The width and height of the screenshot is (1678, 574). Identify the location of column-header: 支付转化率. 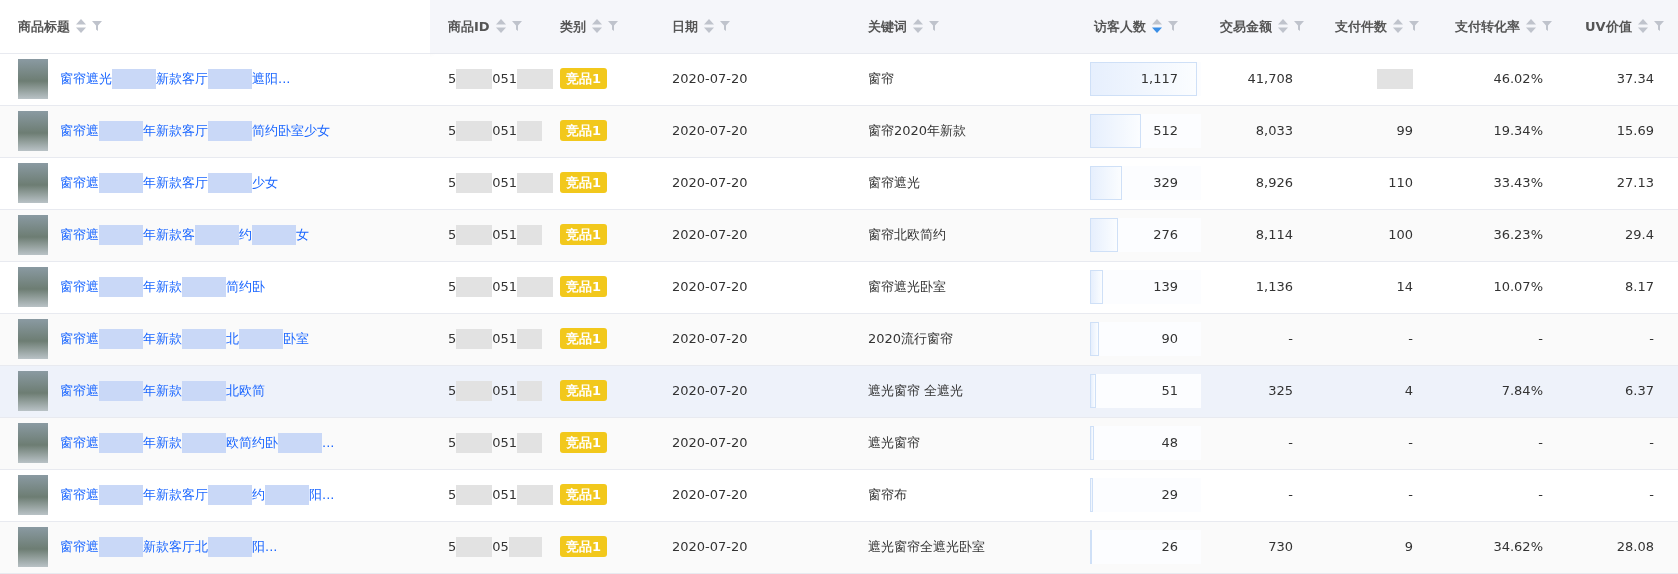
(1487, 26).